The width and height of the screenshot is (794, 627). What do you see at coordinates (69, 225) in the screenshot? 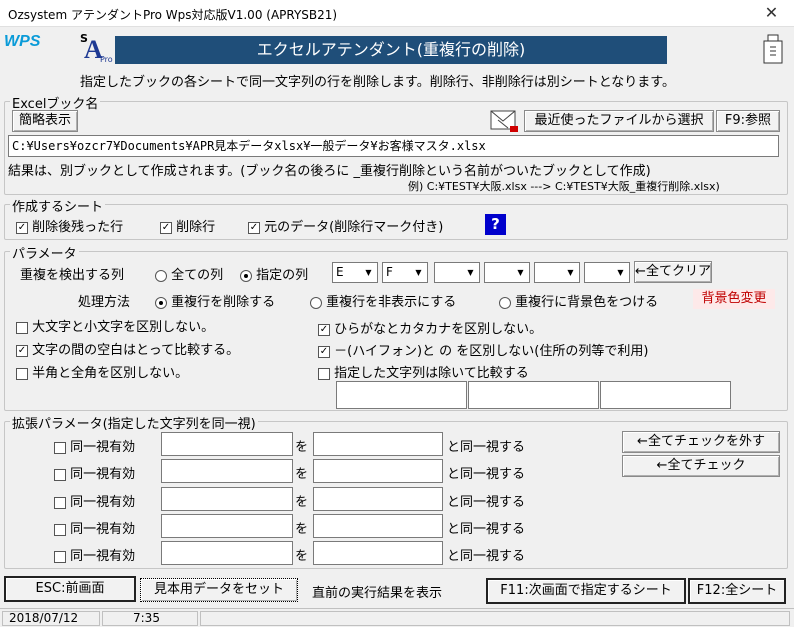
I see `remaining-rows-checkbox: ✓ 削除後残った行` at bounding box center [69, 225].